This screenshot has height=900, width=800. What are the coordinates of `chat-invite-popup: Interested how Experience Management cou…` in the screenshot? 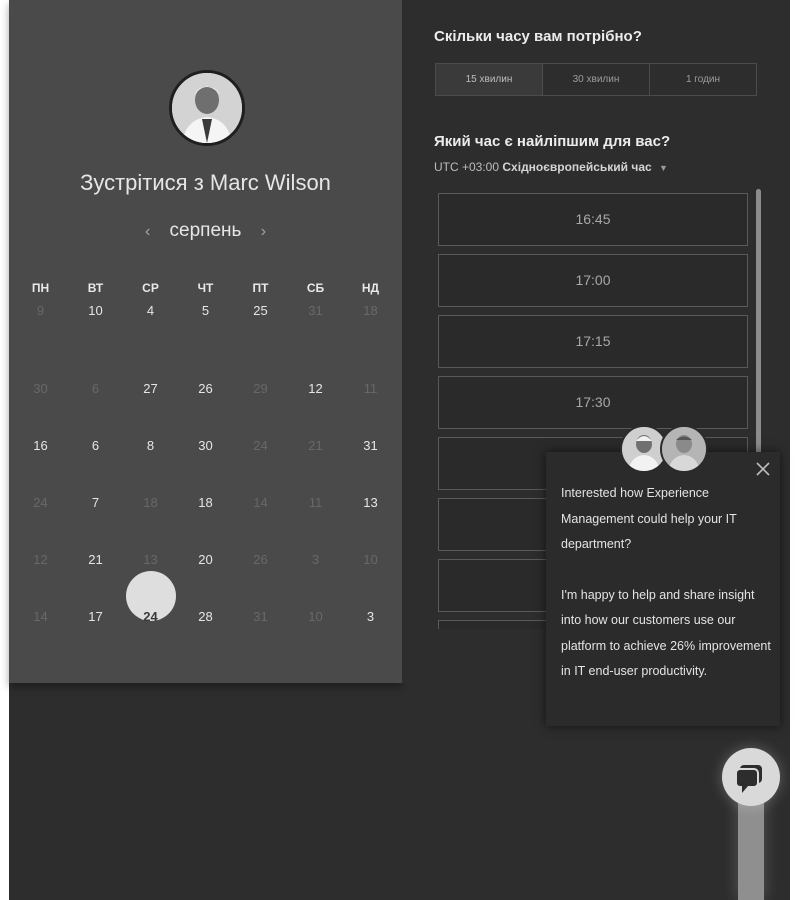 It's located at (663, 589).